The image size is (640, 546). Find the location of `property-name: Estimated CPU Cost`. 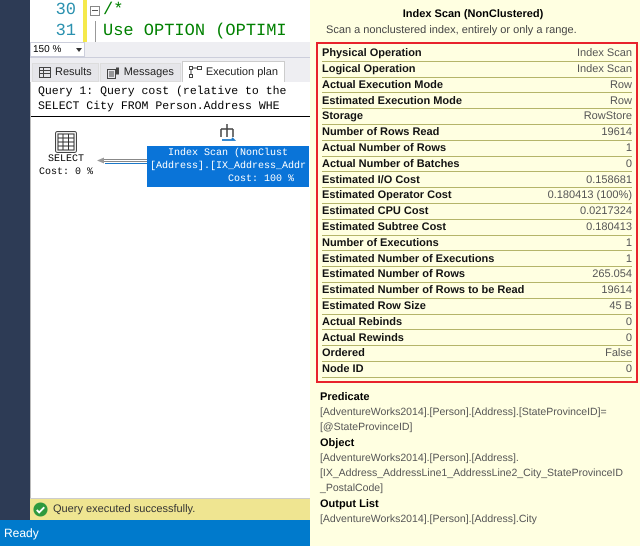

property-name: Estimated CPU Cost is located at coordinates (375, 212).